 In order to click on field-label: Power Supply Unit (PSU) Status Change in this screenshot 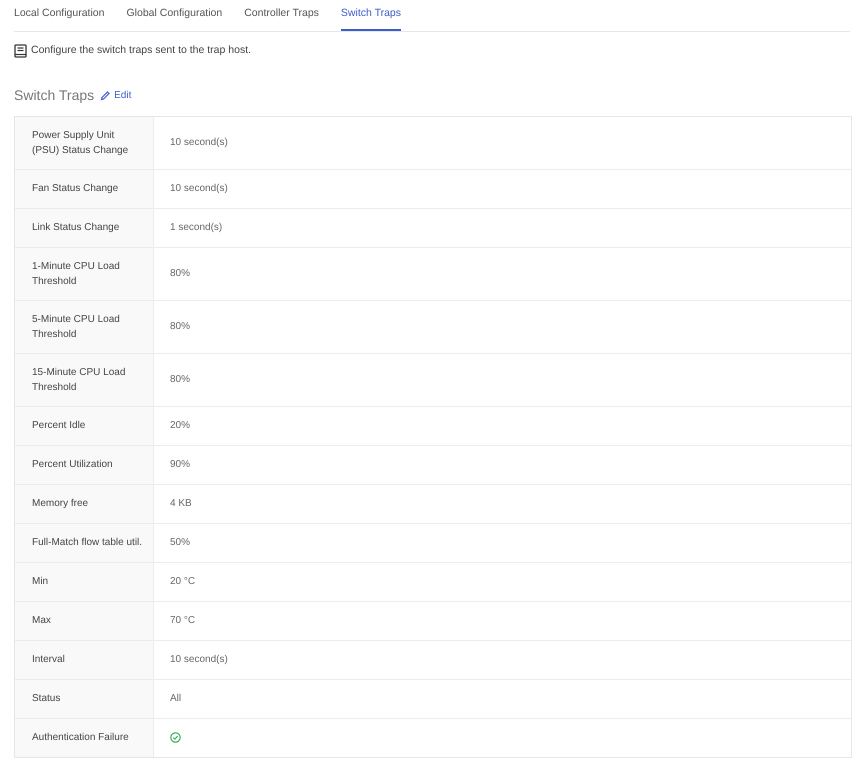, I will do `click(81, 143)`.